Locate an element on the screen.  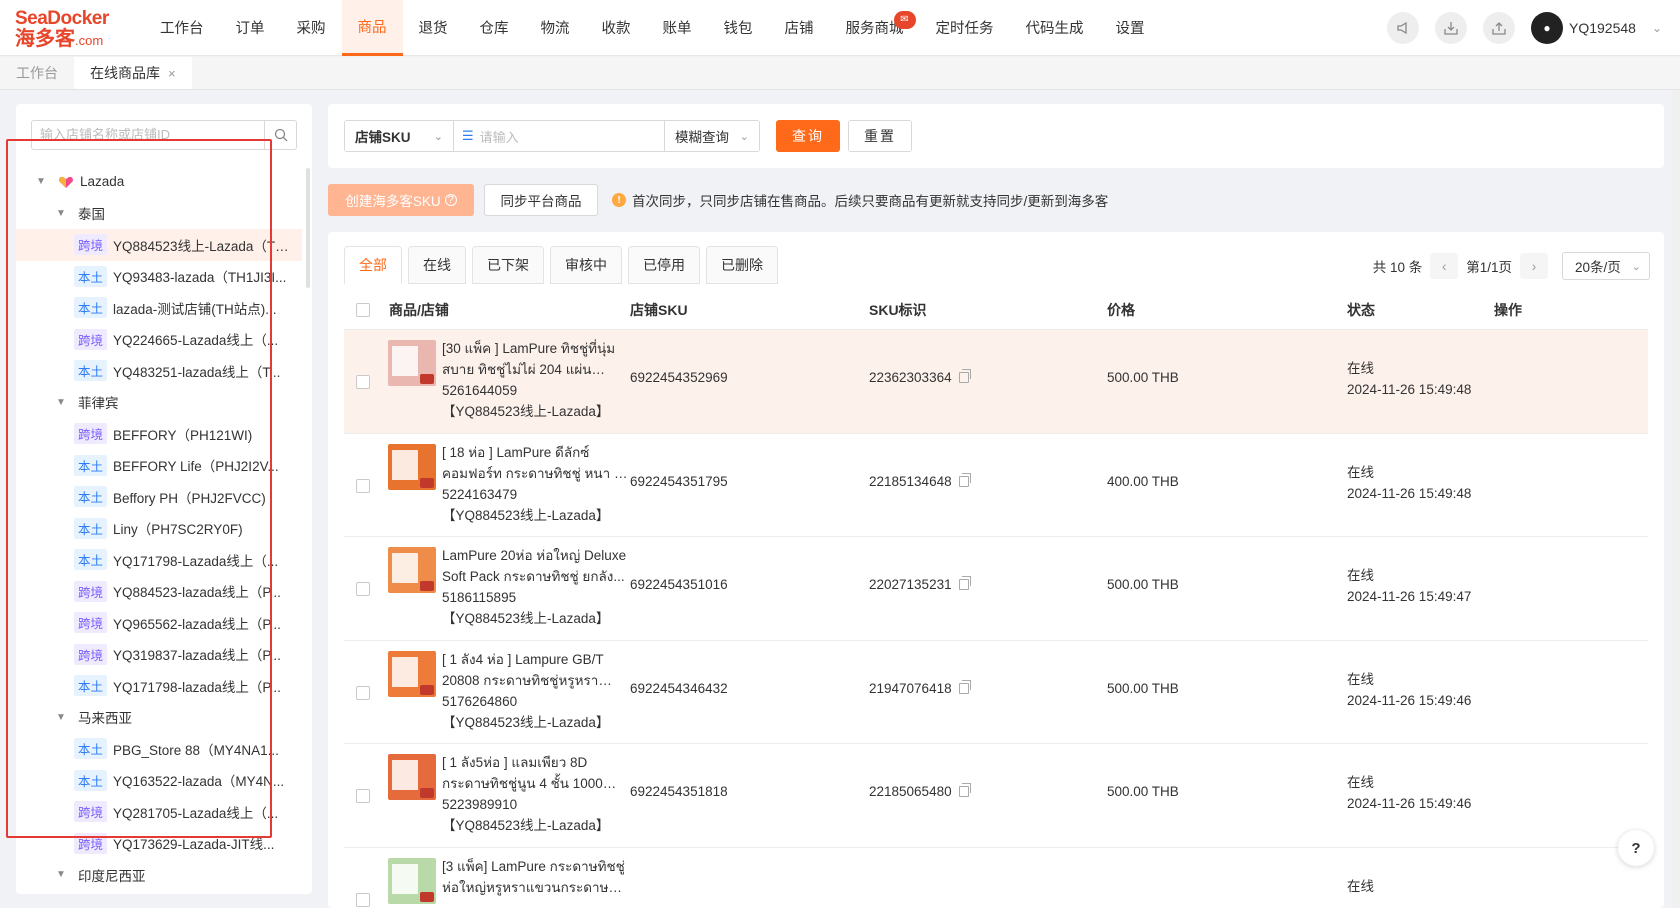
status-tab: 全部 is located at coordinates (373, 265).